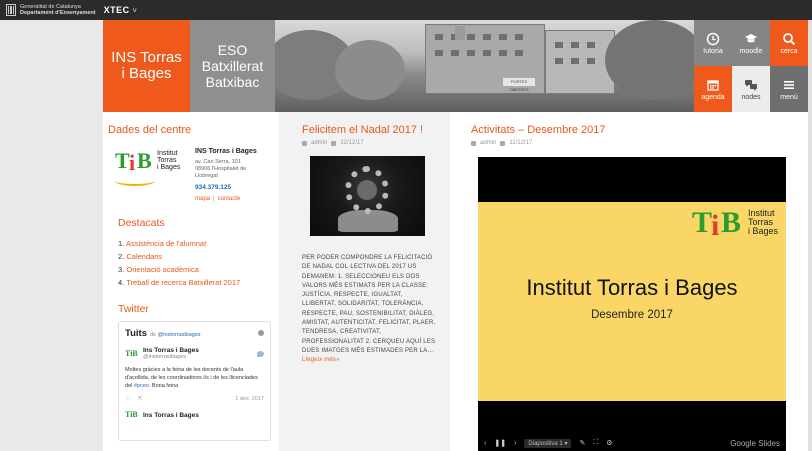  I want to click on tile-nodes: nodes, so click(751, 89).